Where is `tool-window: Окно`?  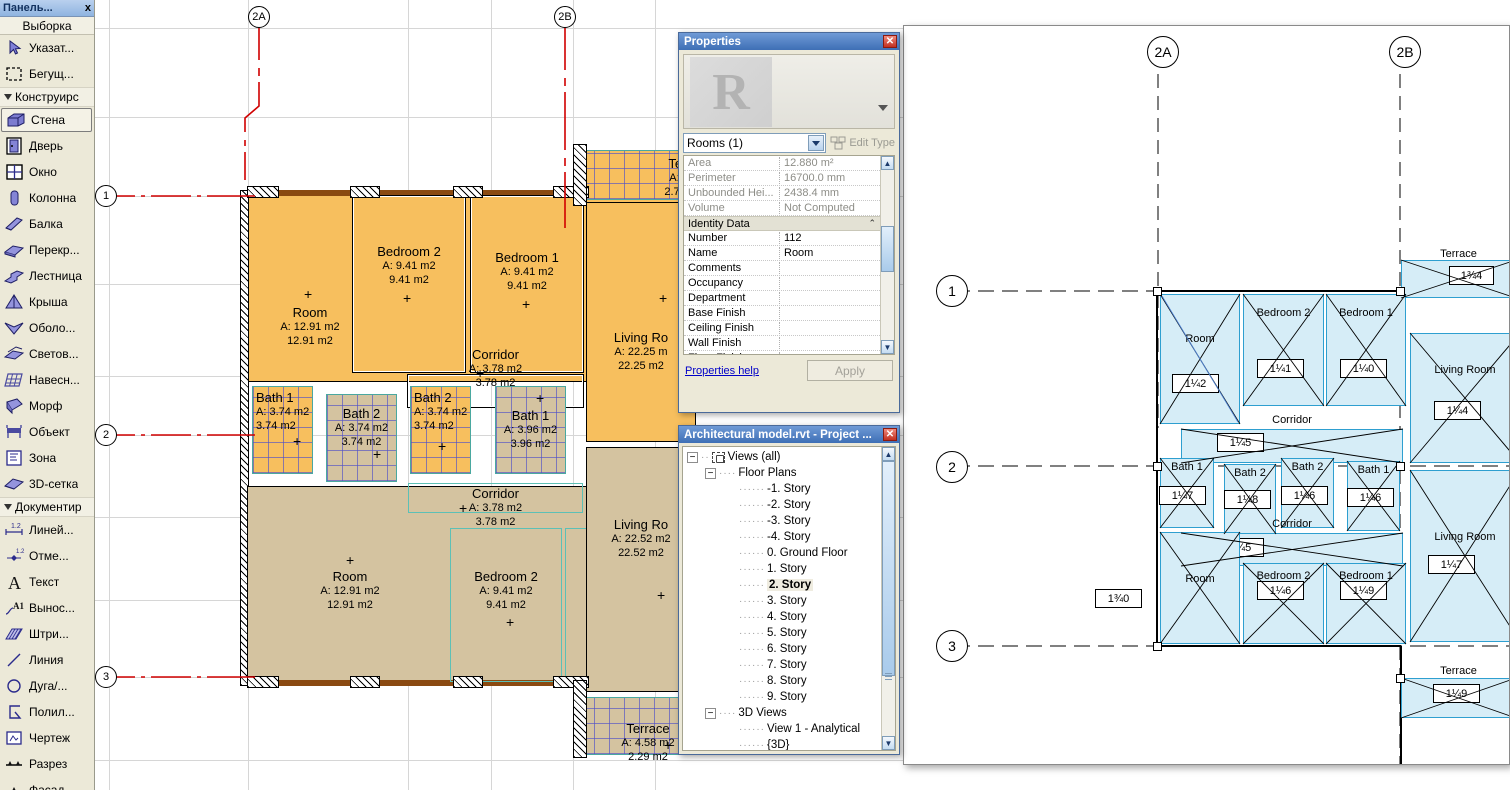
tool-window: Окно is located at coordinates (47, 172).